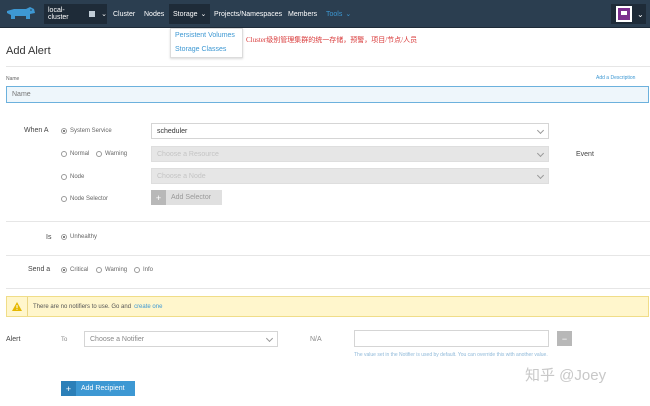  What do you see at coordinates (75, 14) in the screenshot?
I see `cluster-selector: local-cluster ⌄` at bounding box center [75, 14].